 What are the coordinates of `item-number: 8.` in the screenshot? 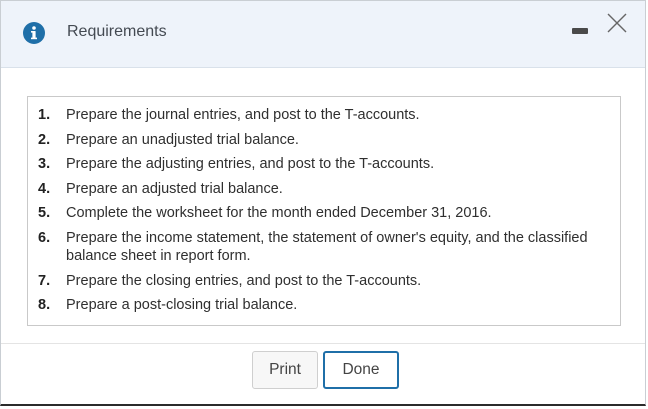 It's located at (44, 305).